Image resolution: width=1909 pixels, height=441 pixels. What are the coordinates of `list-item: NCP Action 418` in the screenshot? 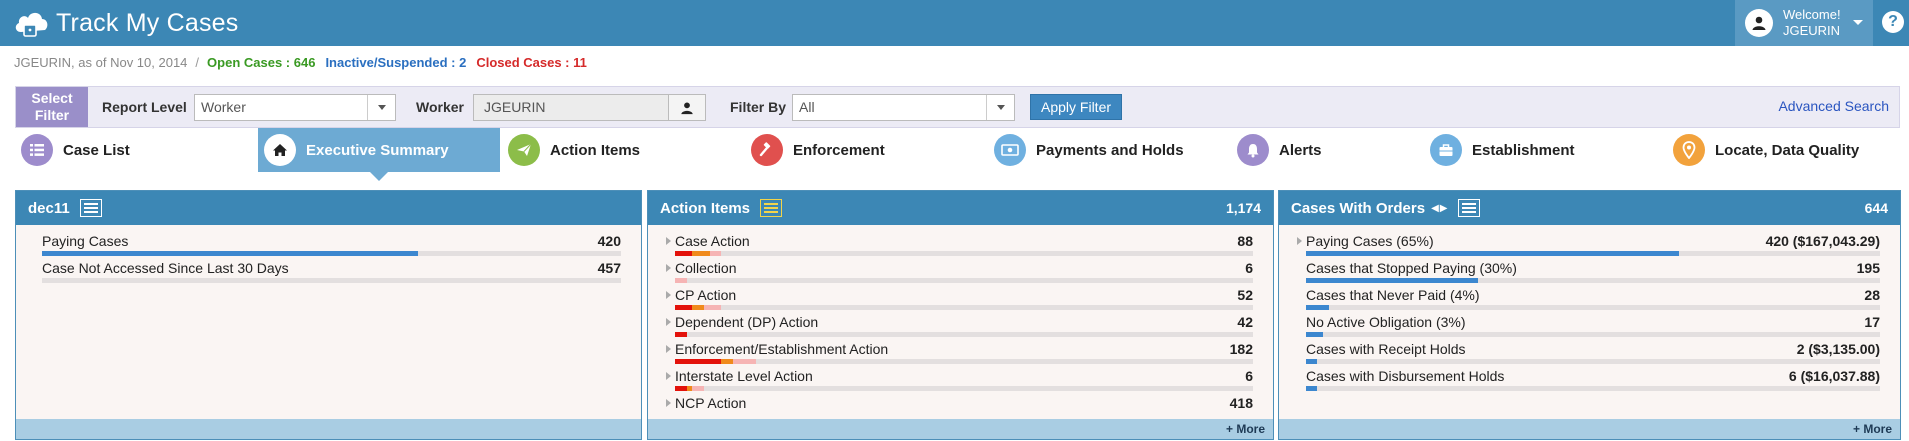 It's located at (959, 407).